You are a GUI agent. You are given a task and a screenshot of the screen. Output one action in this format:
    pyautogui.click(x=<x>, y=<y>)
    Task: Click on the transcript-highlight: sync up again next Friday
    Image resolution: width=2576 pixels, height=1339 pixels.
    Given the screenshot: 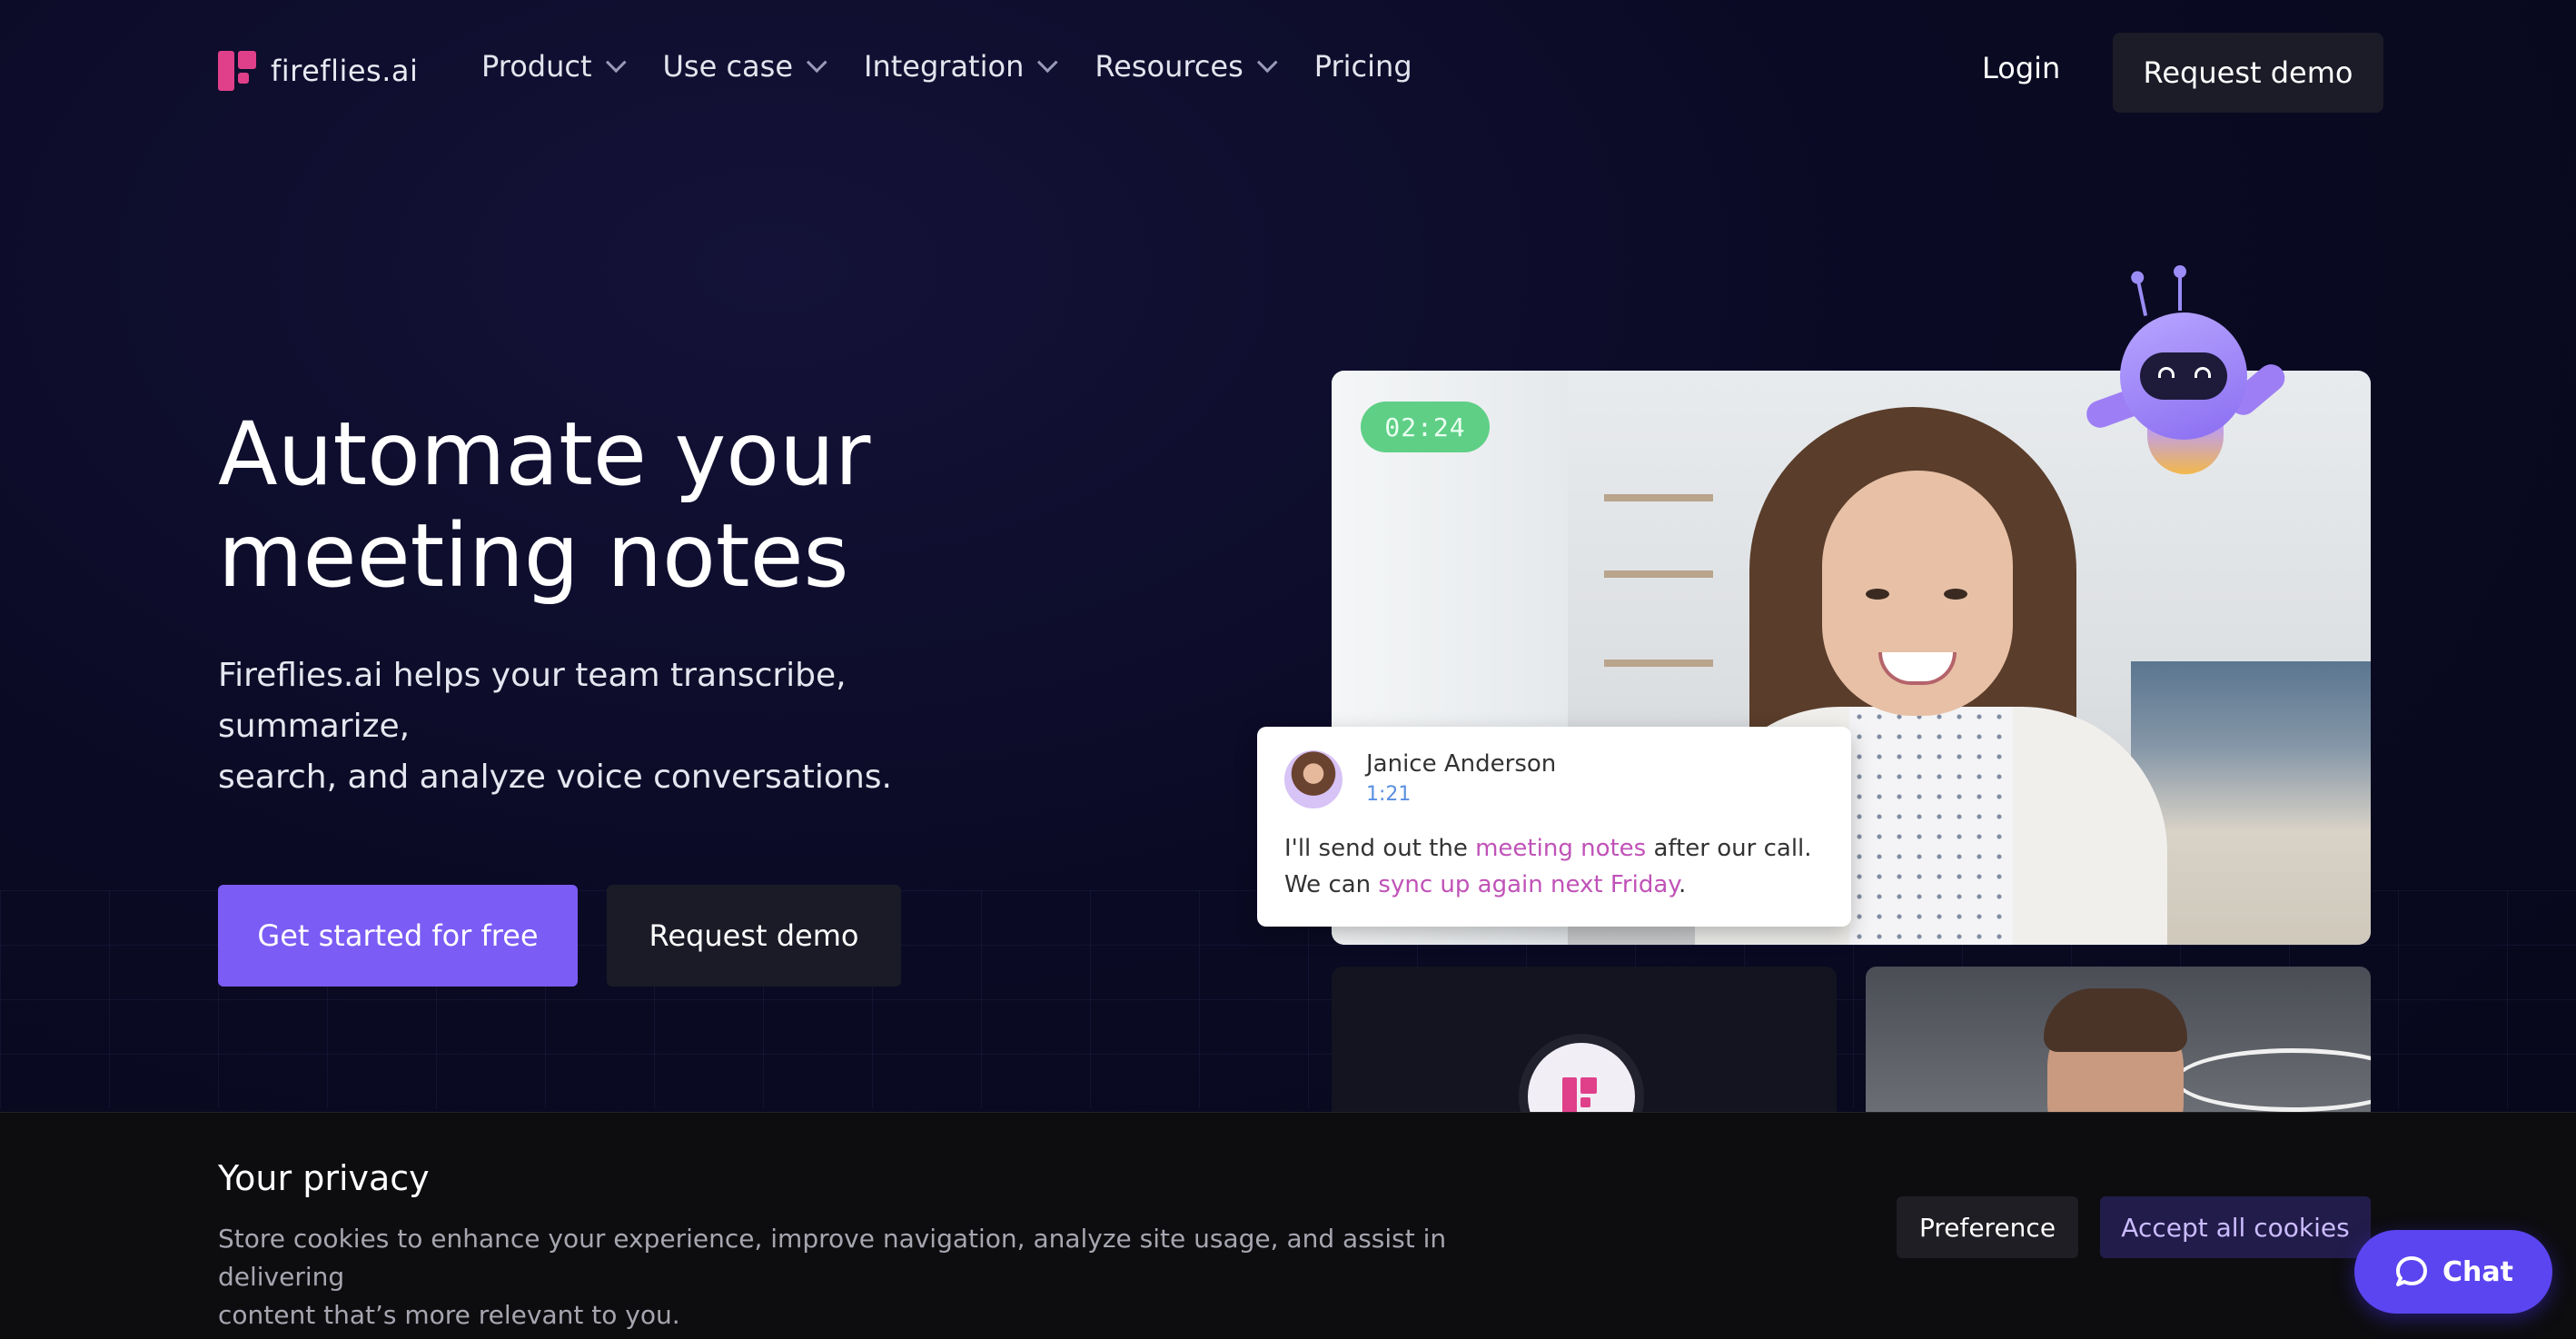 What is the action you would take?
    pyautogui.click(x=1528, y=885)
    